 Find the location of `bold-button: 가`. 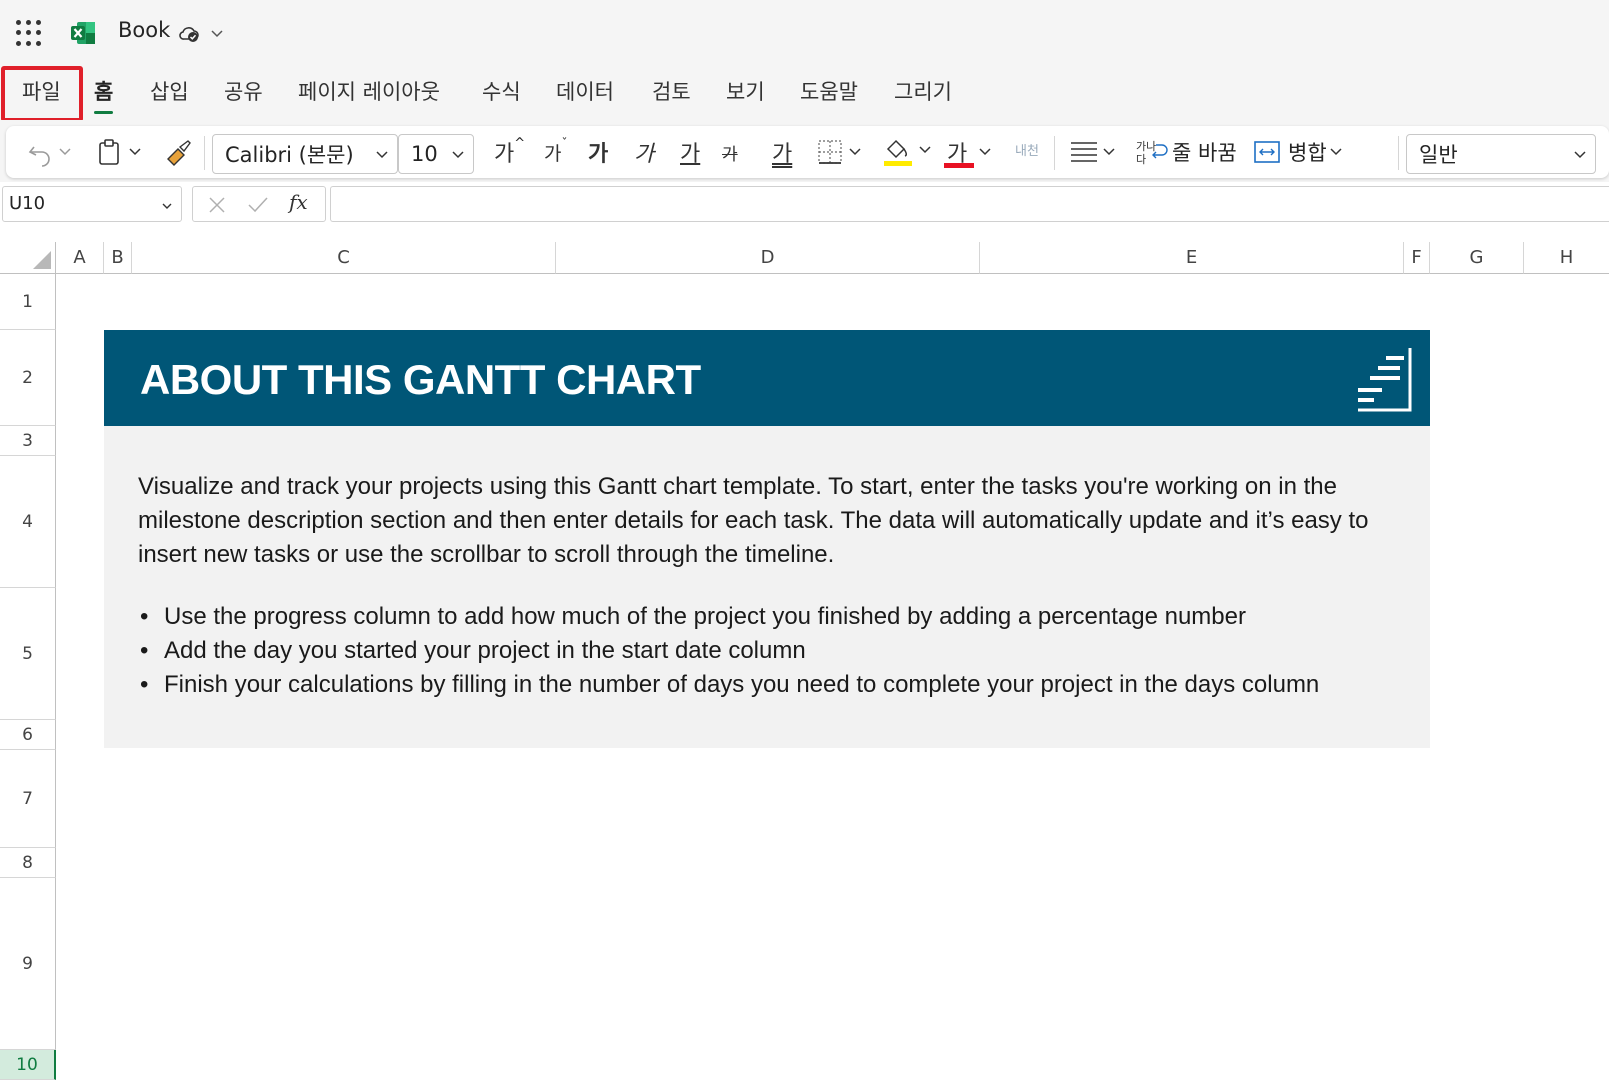

bold-button: 가 is located at coordinates (598, 152).